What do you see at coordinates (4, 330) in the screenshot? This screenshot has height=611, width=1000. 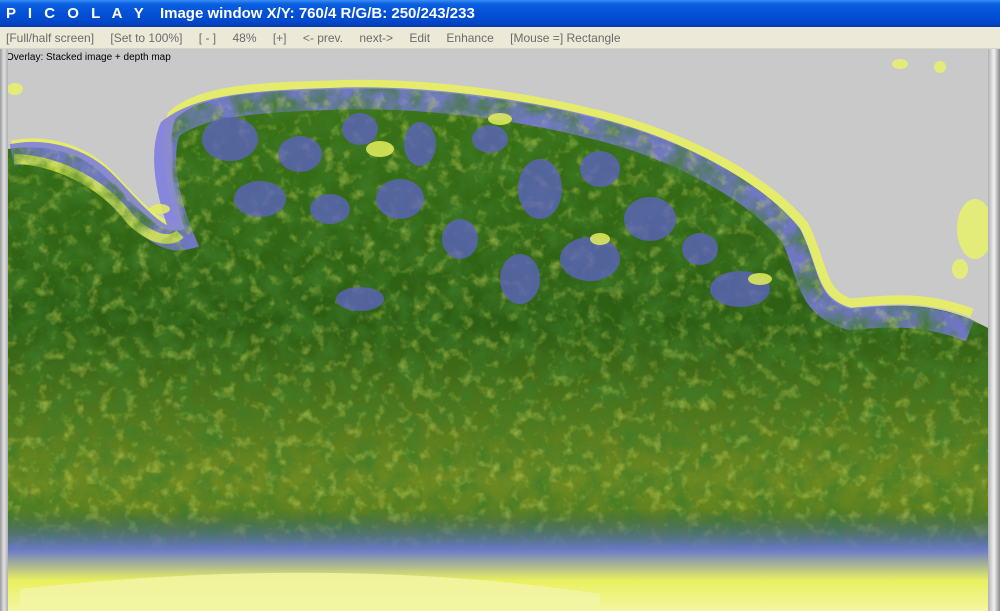 I see `left-frame` at bounding box center [4, 330].